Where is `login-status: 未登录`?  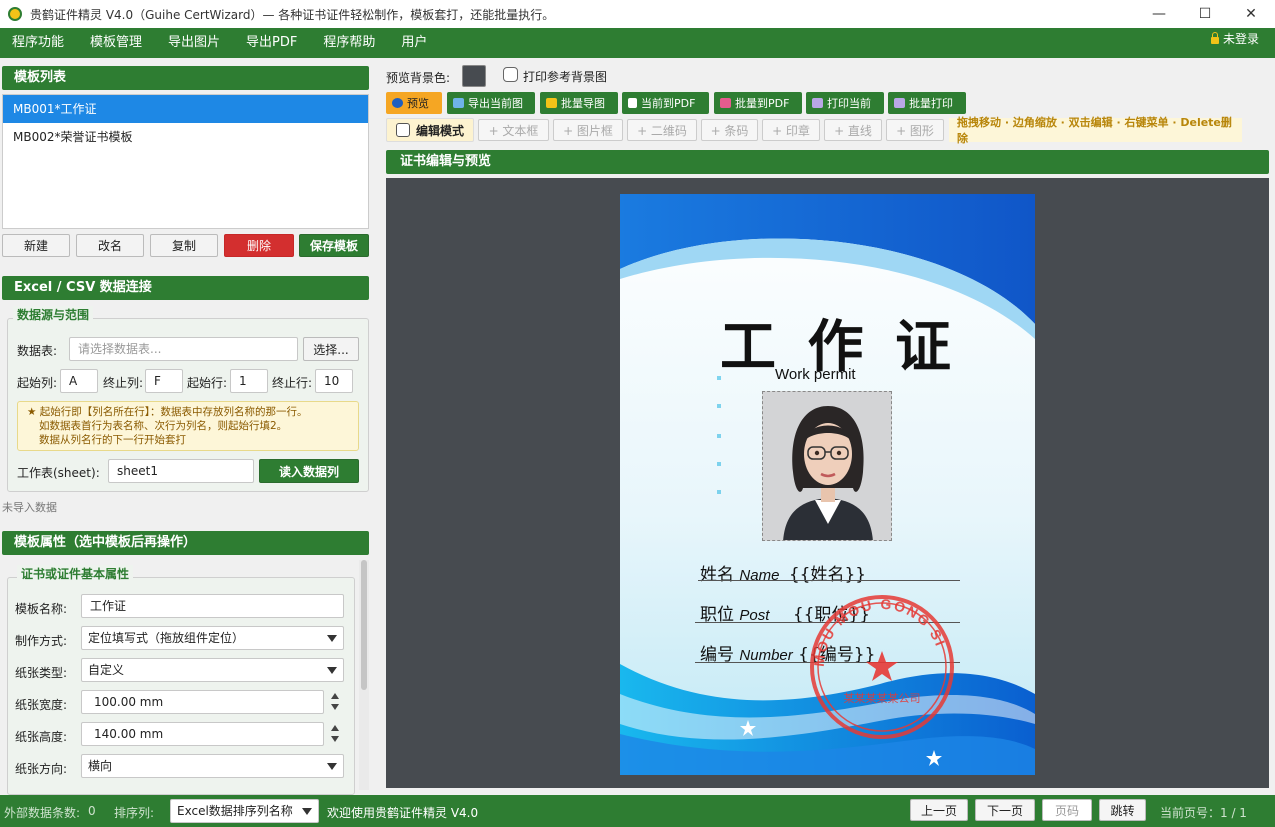
login-status: 未登录 is located at coordinates (1234, 38).